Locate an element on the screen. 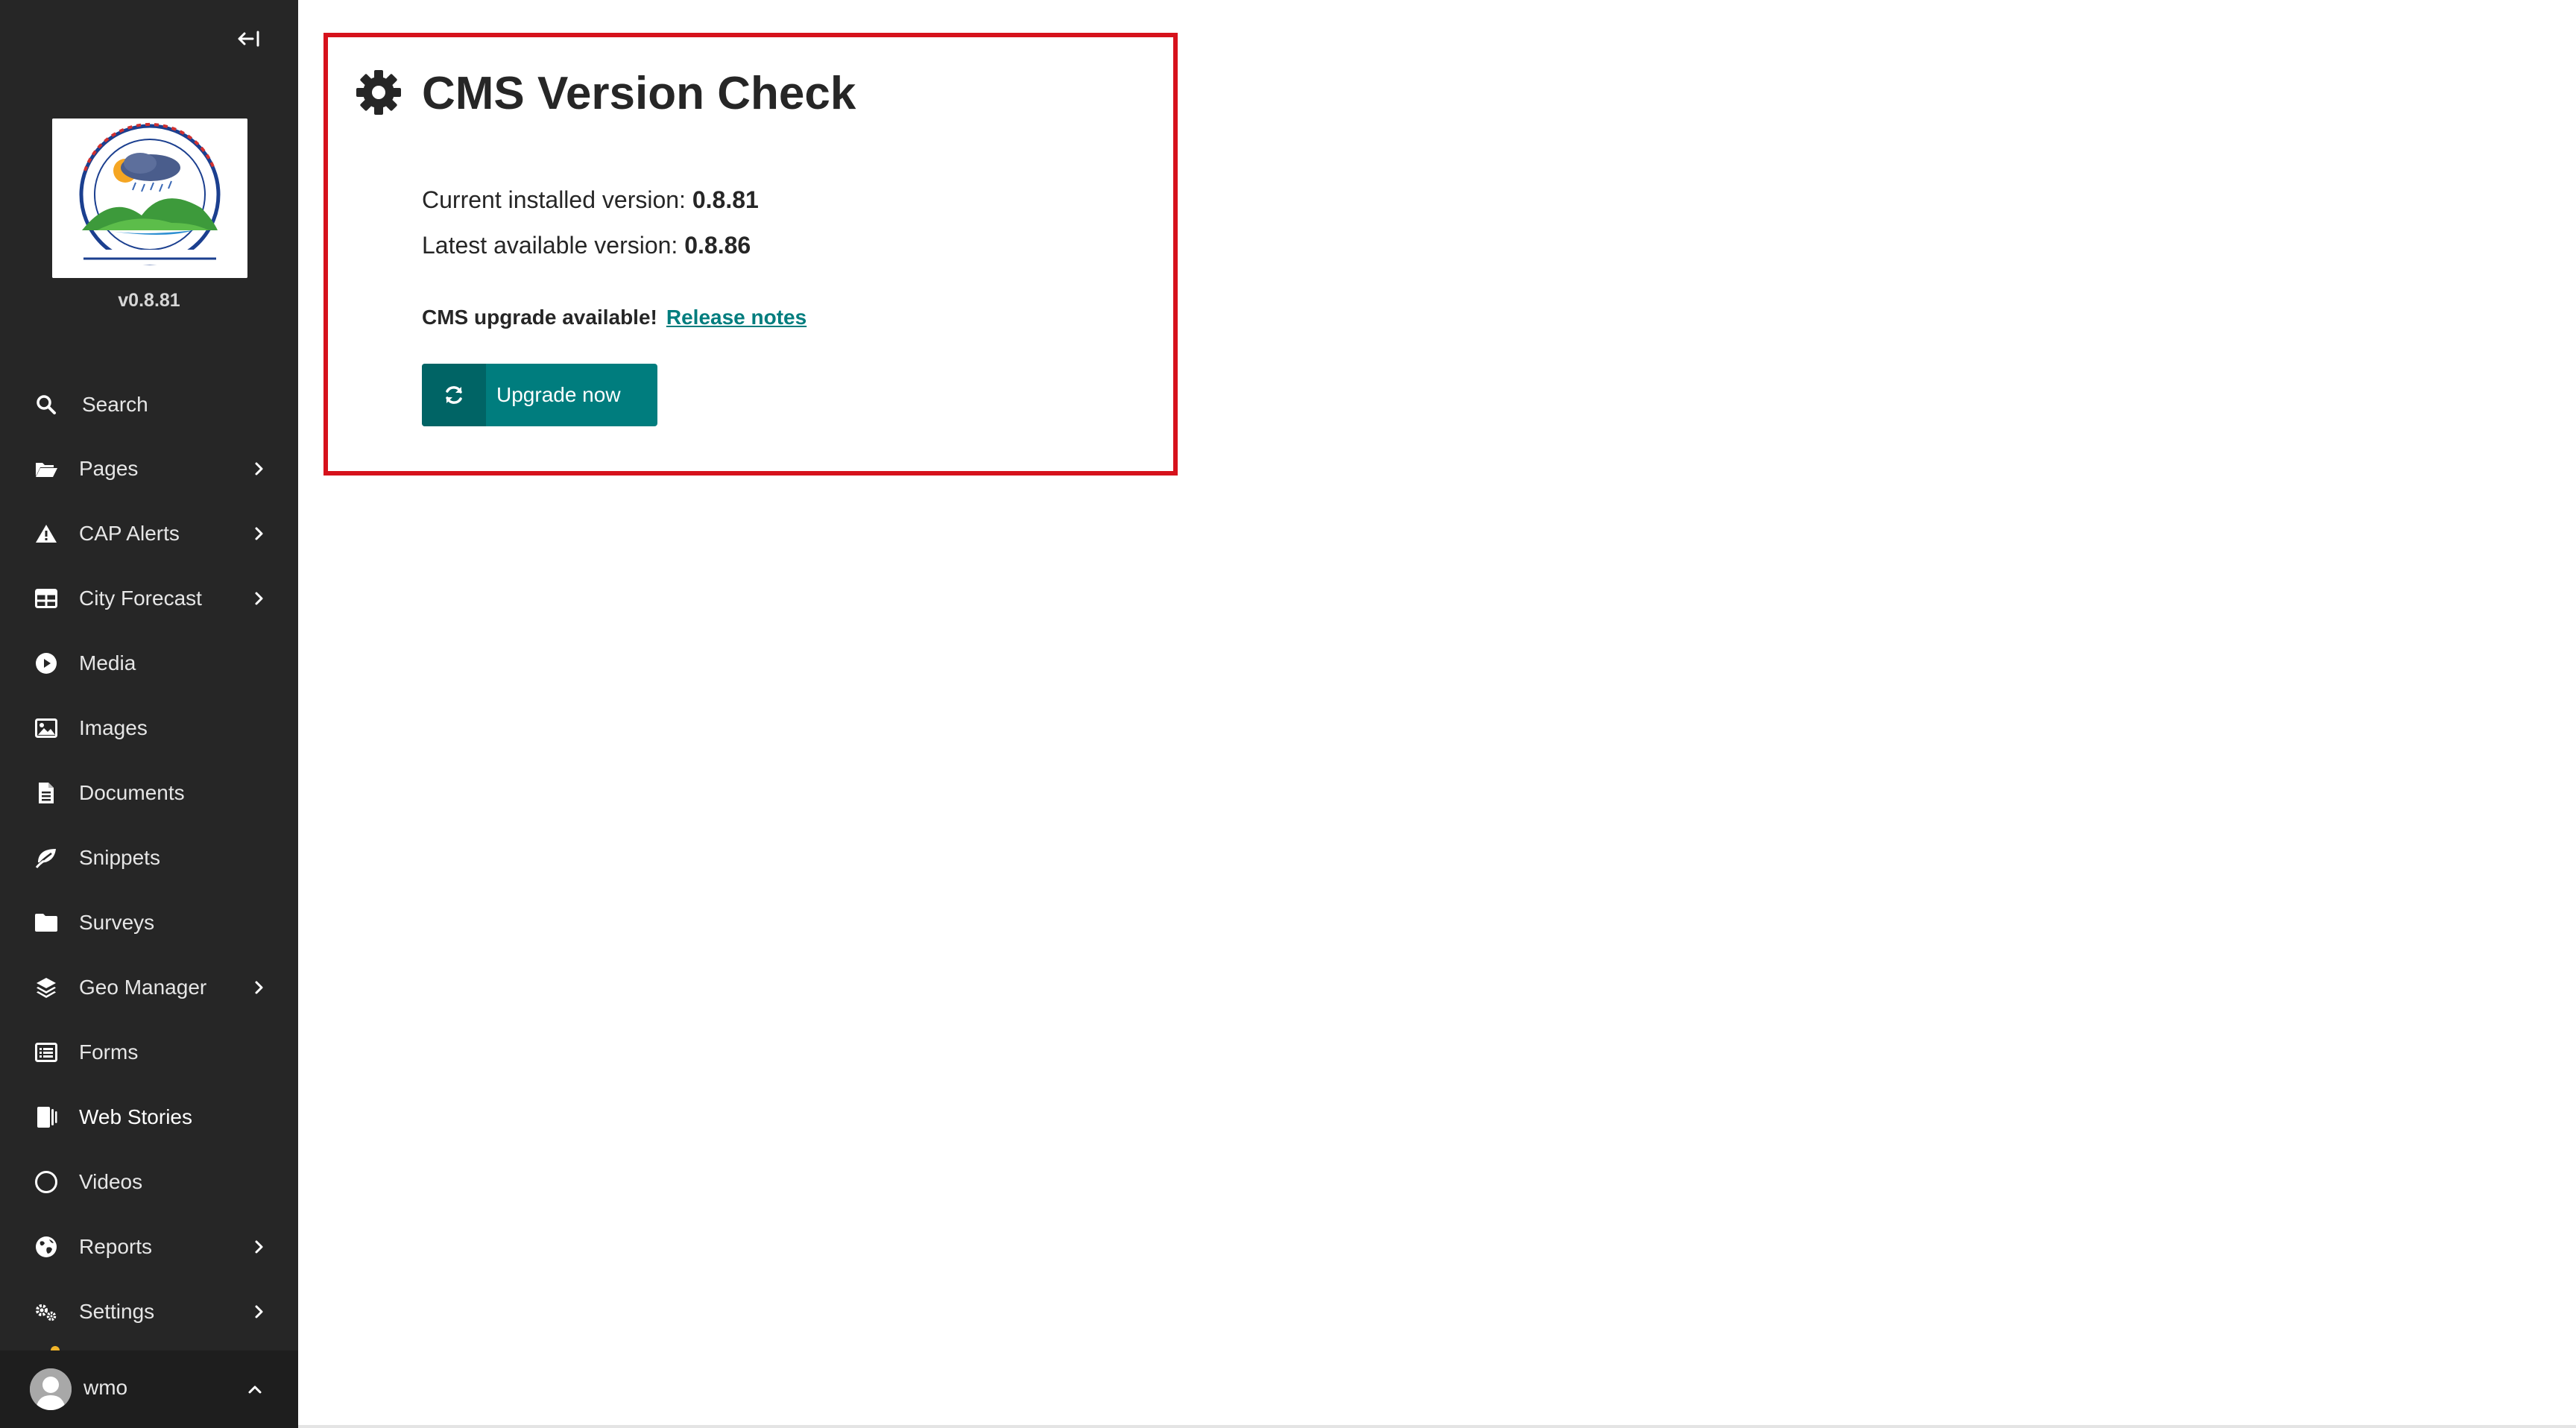 This screenshot has width=2576, height=1428. layers-icon is located at coordinates (46, 987).